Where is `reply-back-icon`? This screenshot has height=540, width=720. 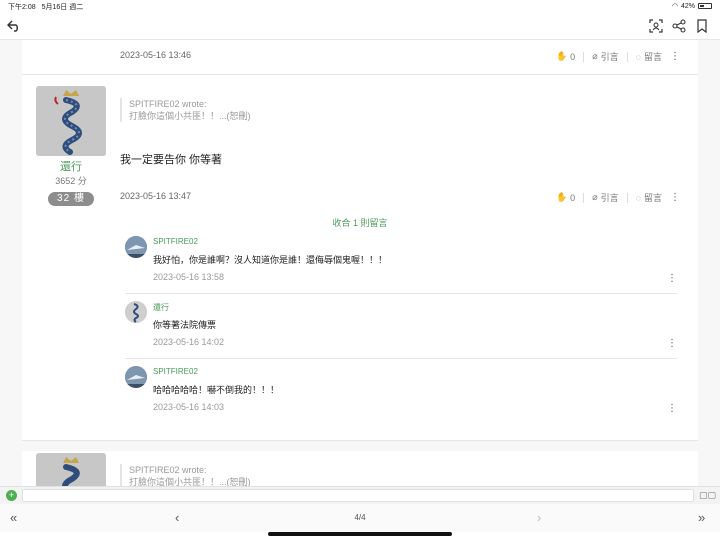 reply-back-icon is located at coordinates (14, 26).